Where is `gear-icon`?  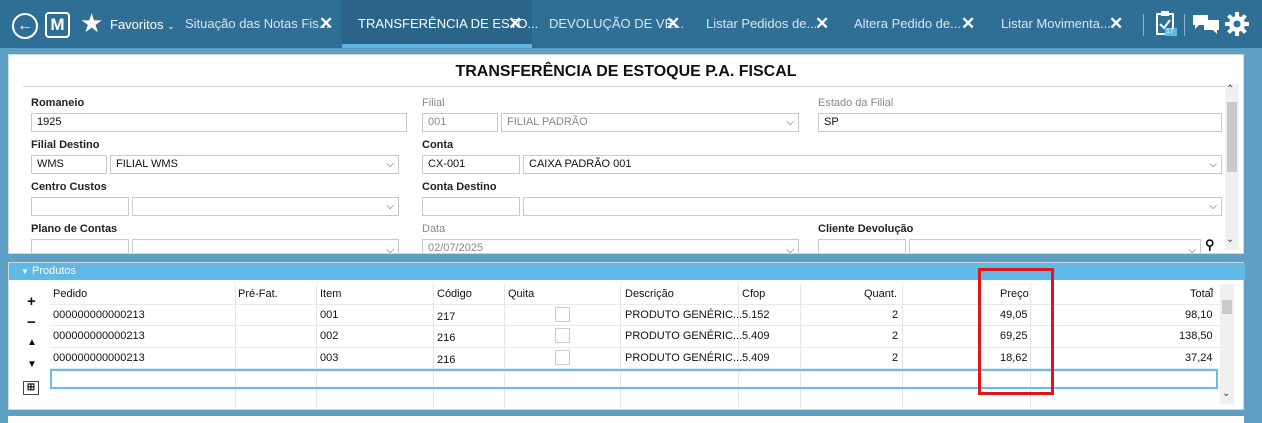 gear-icon is located at coordinates (1237, 27).